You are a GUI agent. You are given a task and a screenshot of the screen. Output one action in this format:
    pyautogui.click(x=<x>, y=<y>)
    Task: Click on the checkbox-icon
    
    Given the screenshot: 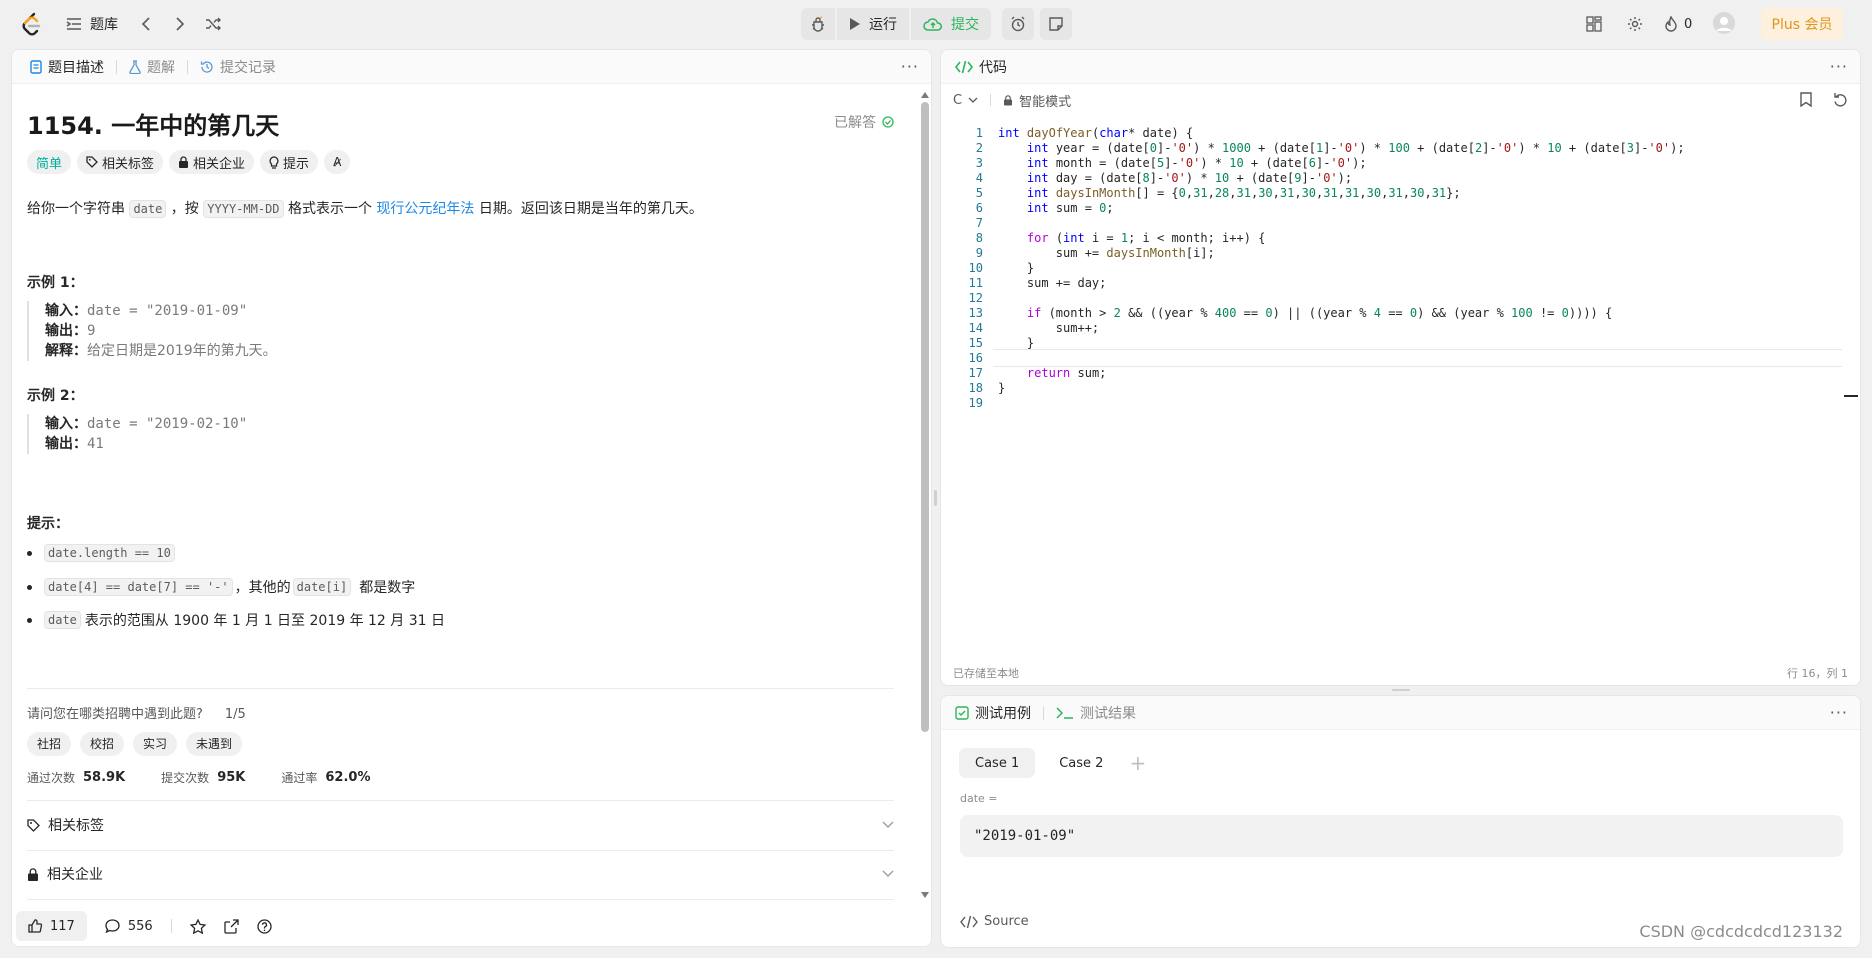 What is the action you would take?
    pyautogui.click(x=962, y=712)
    